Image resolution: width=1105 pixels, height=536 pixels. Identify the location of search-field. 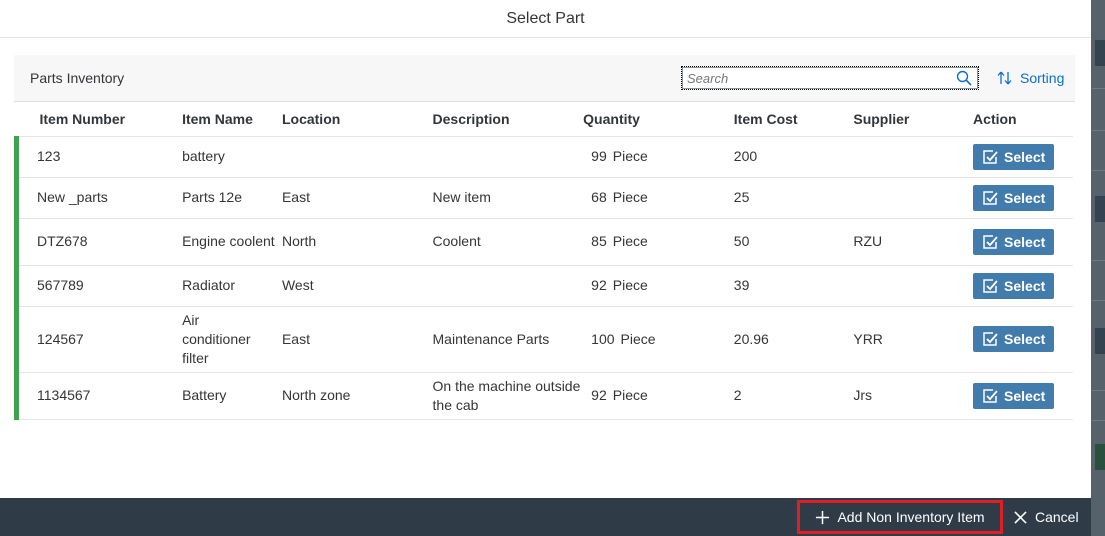
(830, 78).